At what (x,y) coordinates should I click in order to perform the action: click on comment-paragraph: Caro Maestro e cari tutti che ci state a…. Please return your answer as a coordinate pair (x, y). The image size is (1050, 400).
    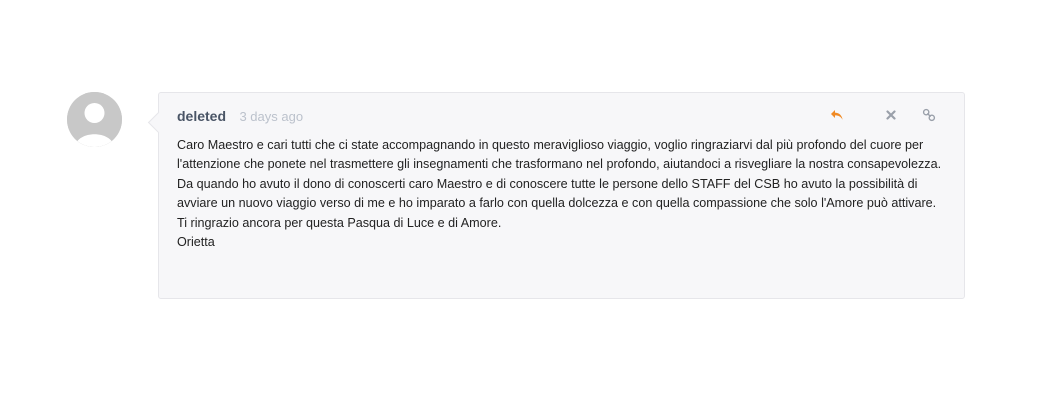
    Looking at the image, I should click on (559, 155).